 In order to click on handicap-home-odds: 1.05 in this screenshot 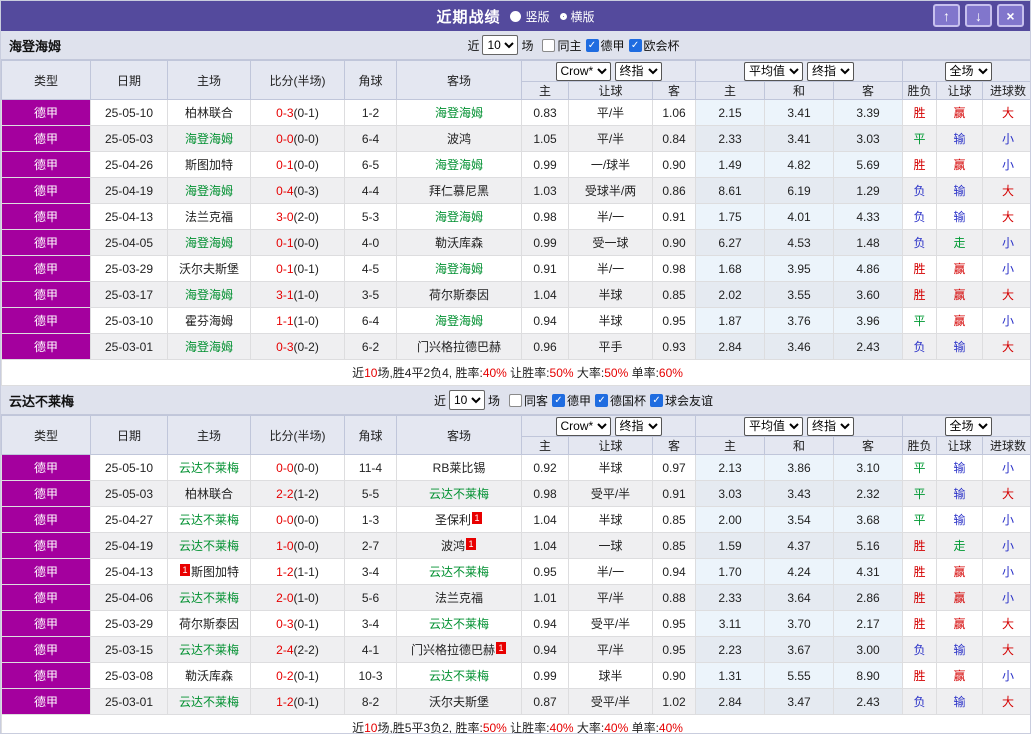, I will do `click(545, 138)`.